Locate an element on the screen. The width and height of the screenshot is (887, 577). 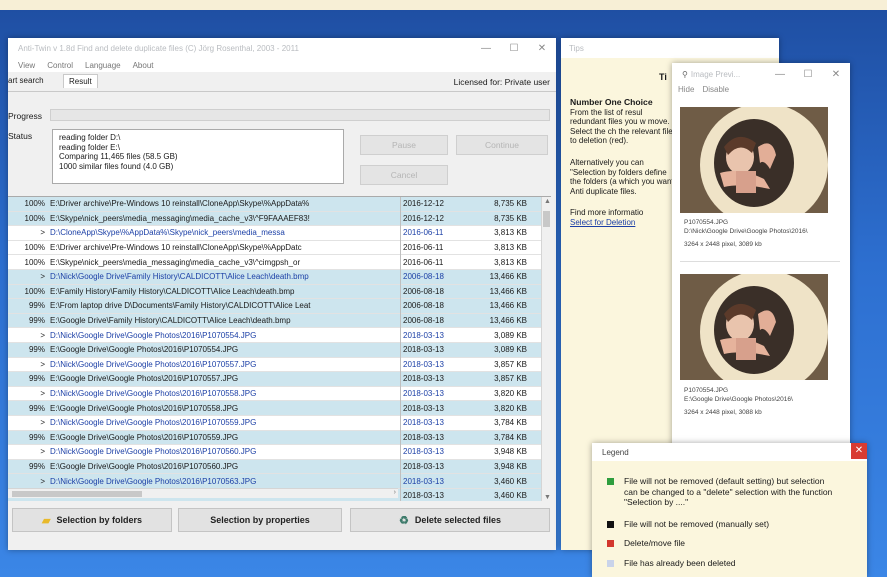
size-cell: 3,460 KB is located at coordinates (510, 481).